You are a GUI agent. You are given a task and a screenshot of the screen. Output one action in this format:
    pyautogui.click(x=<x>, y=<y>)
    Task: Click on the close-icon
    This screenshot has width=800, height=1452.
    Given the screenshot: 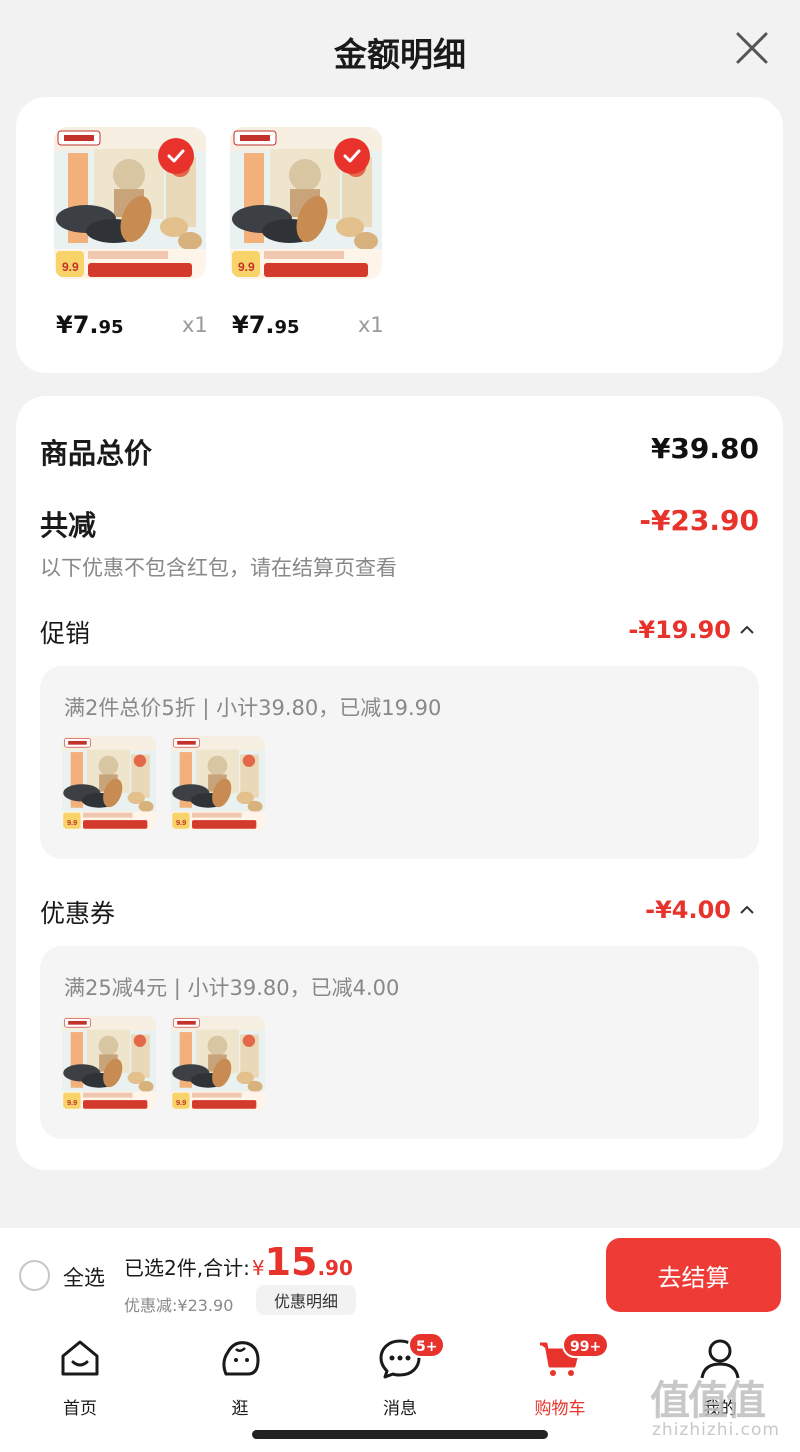 What is the action you would take?
    pyautogui.click(x=752, y=48)
    